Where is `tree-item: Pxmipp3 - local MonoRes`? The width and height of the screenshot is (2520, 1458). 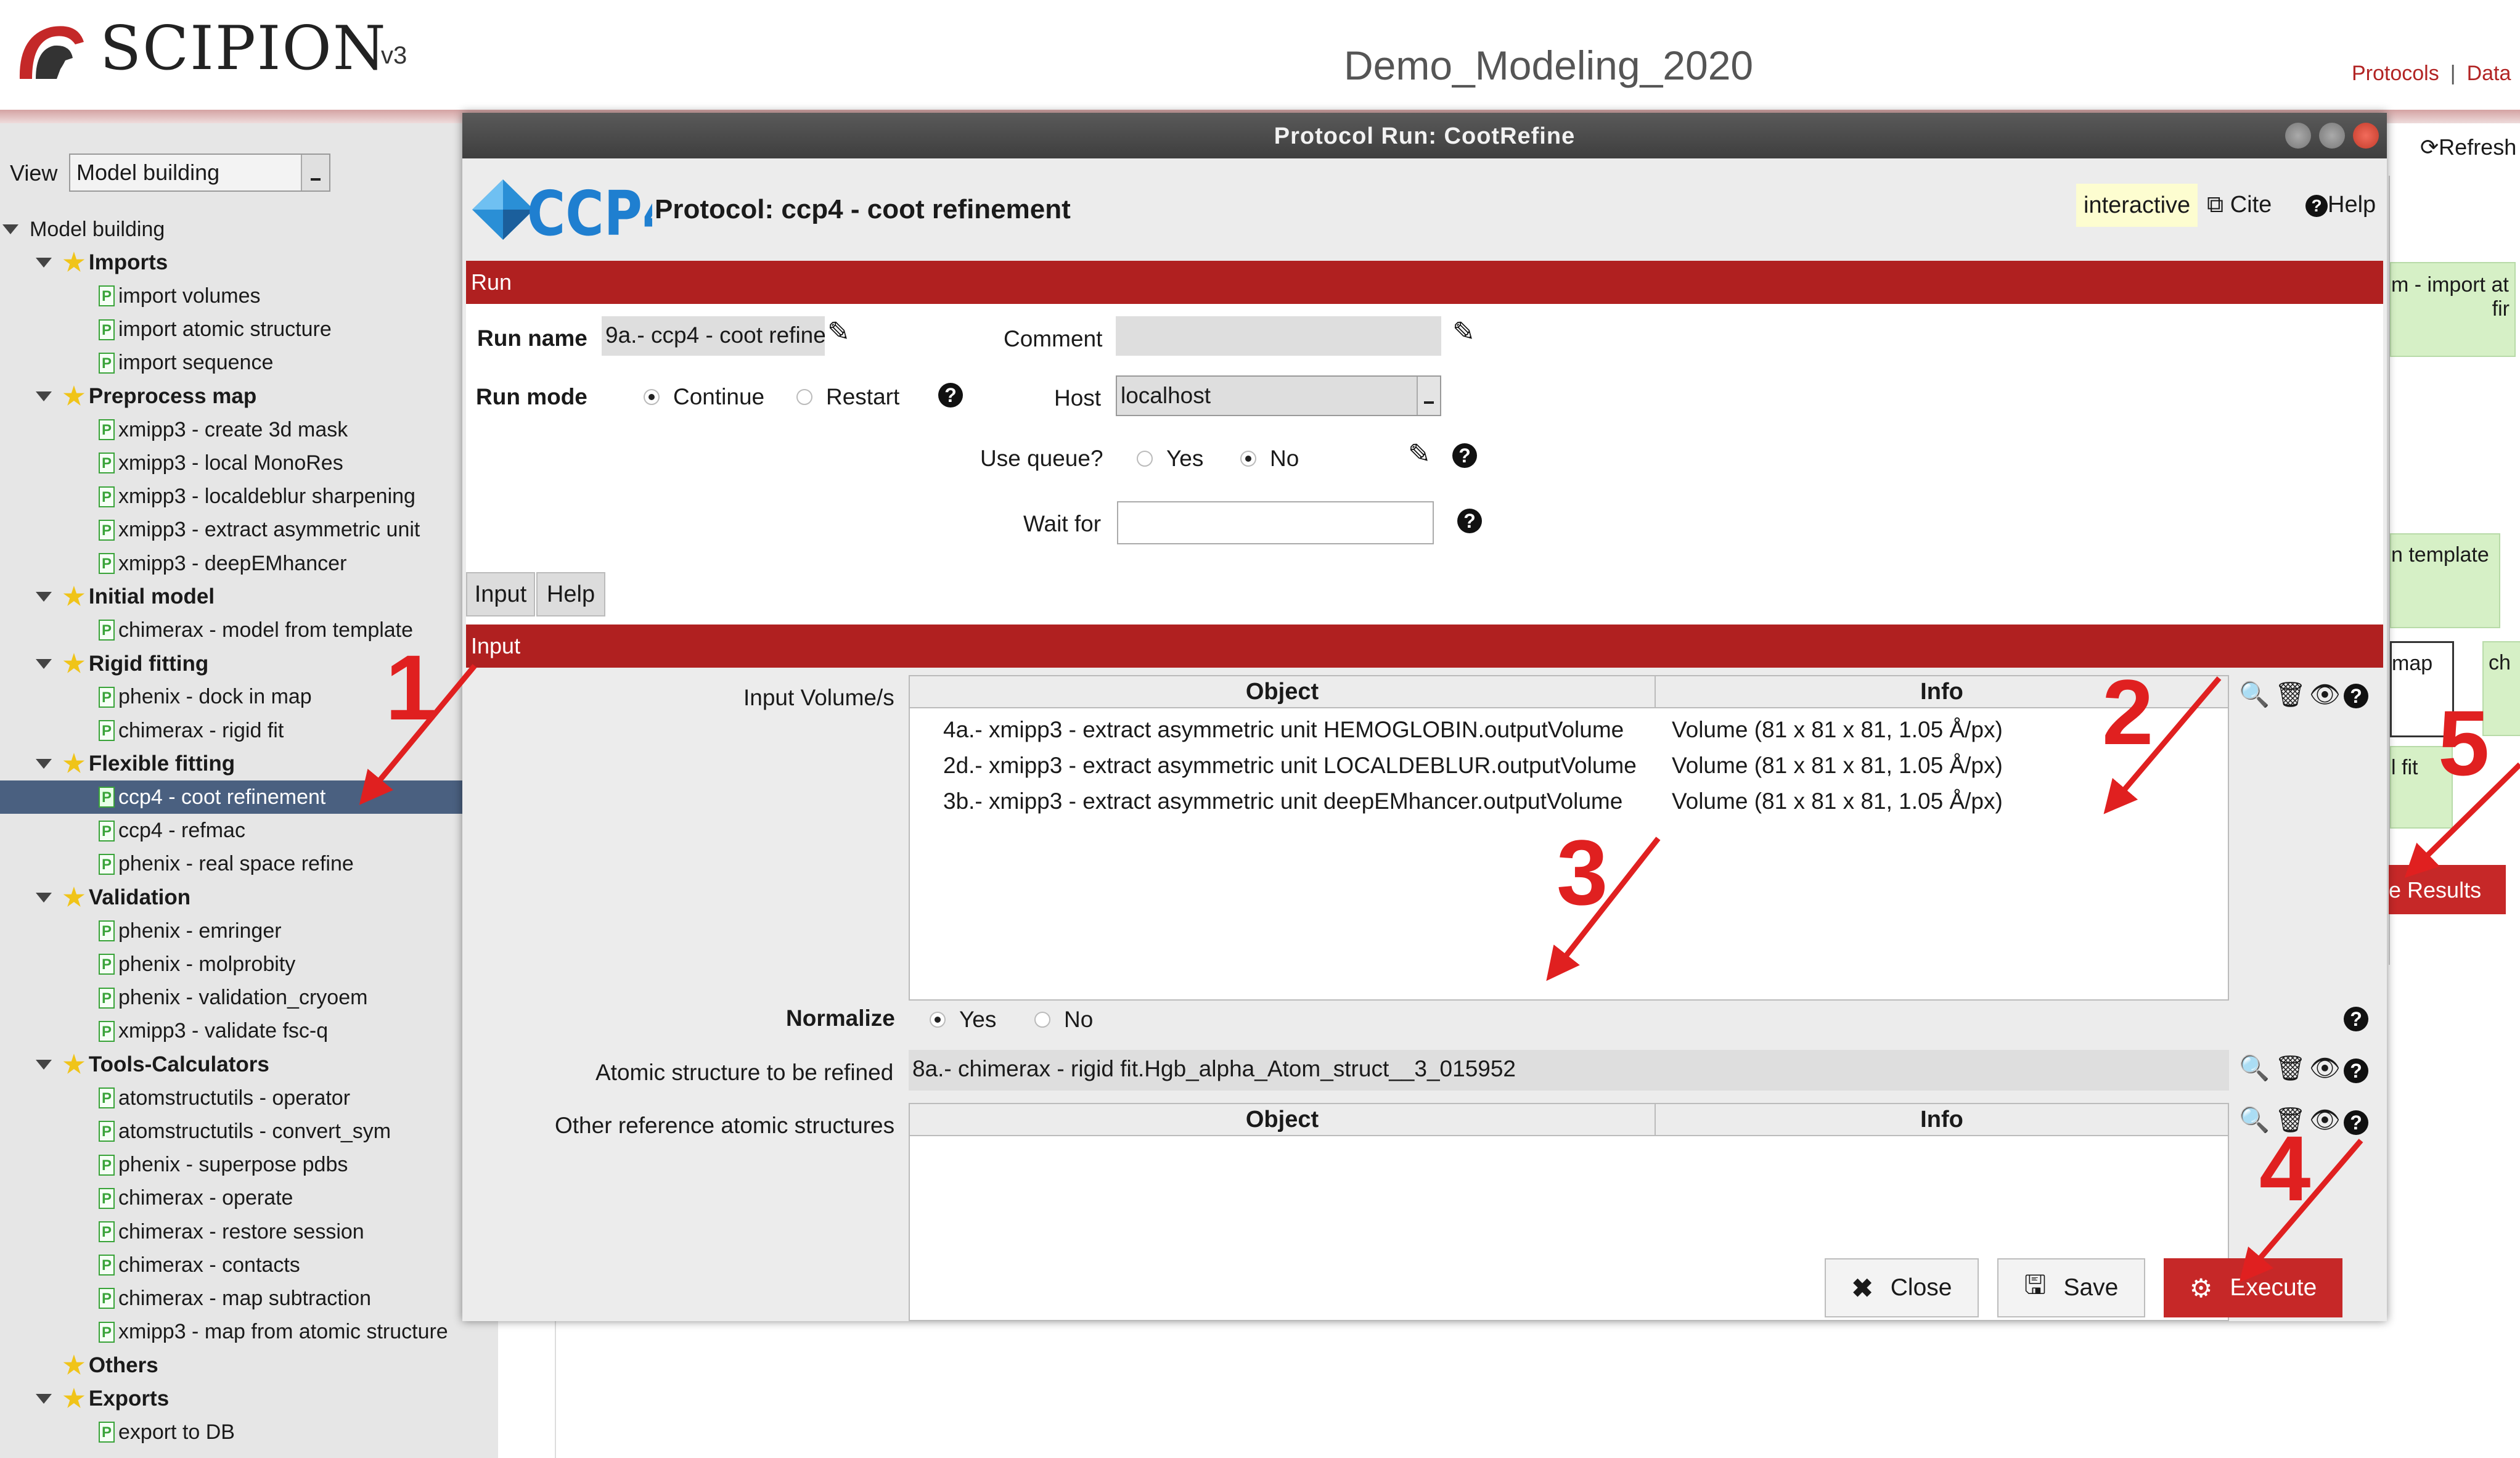 tree-item: Pxmipp3 - local MonoRes is located at coordinates (232, 463).